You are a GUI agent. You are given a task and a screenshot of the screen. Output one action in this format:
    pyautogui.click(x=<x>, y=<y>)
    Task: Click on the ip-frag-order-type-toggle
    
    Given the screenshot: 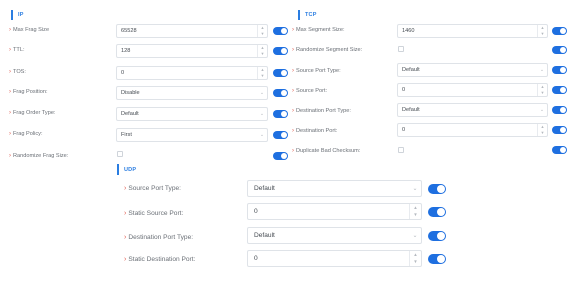 What is the action you would take?
    pyautogui.click(x=280, y=114)
    